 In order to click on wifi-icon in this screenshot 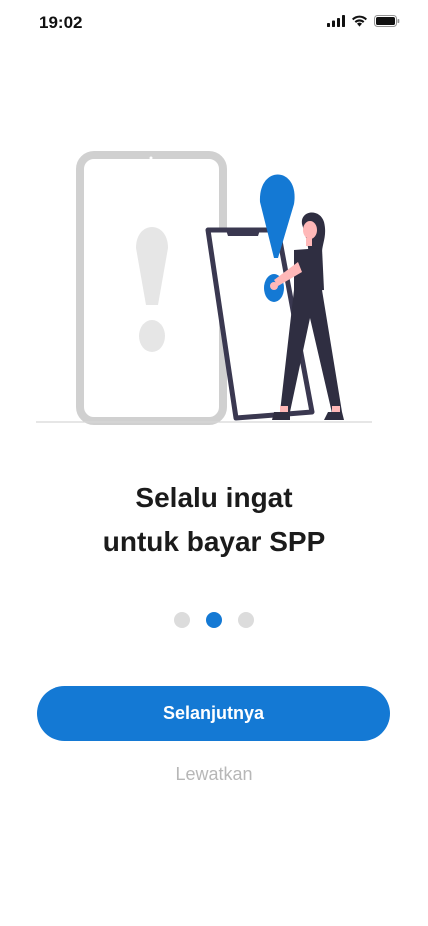, I will do `click(359, 21)`.